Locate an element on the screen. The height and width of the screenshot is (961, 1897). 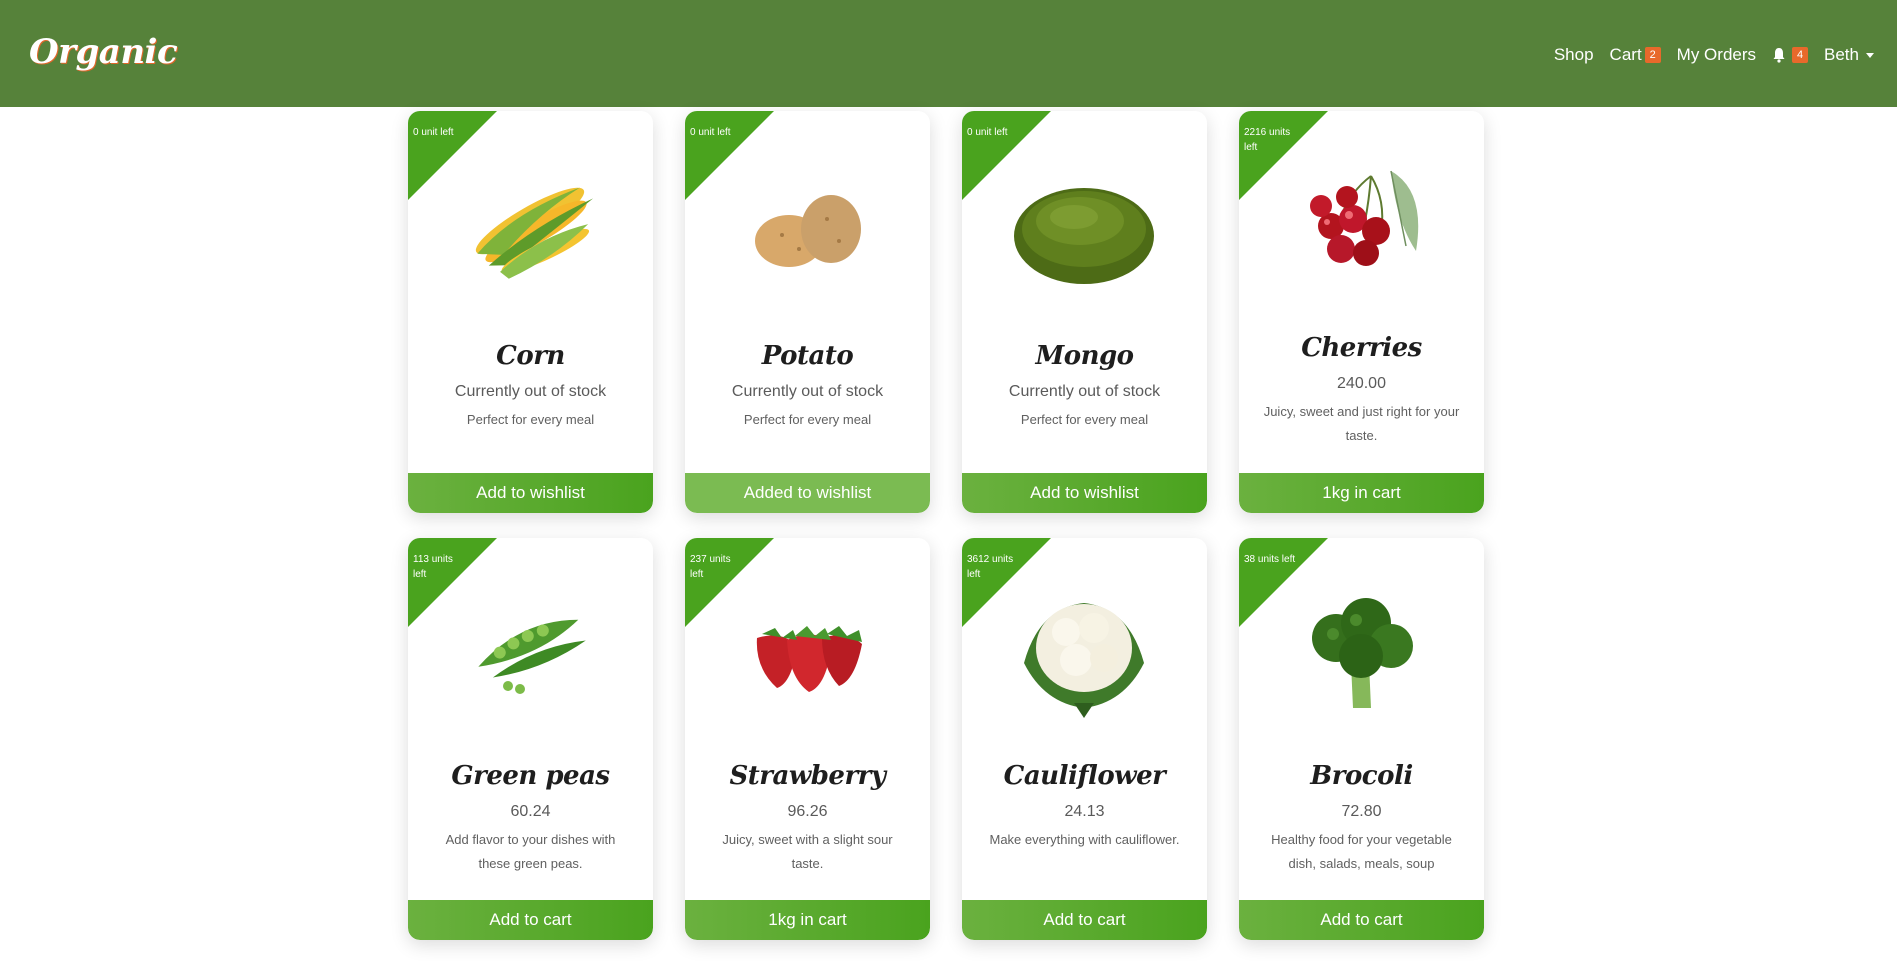
corn-image is located at coordinates (530, 216).